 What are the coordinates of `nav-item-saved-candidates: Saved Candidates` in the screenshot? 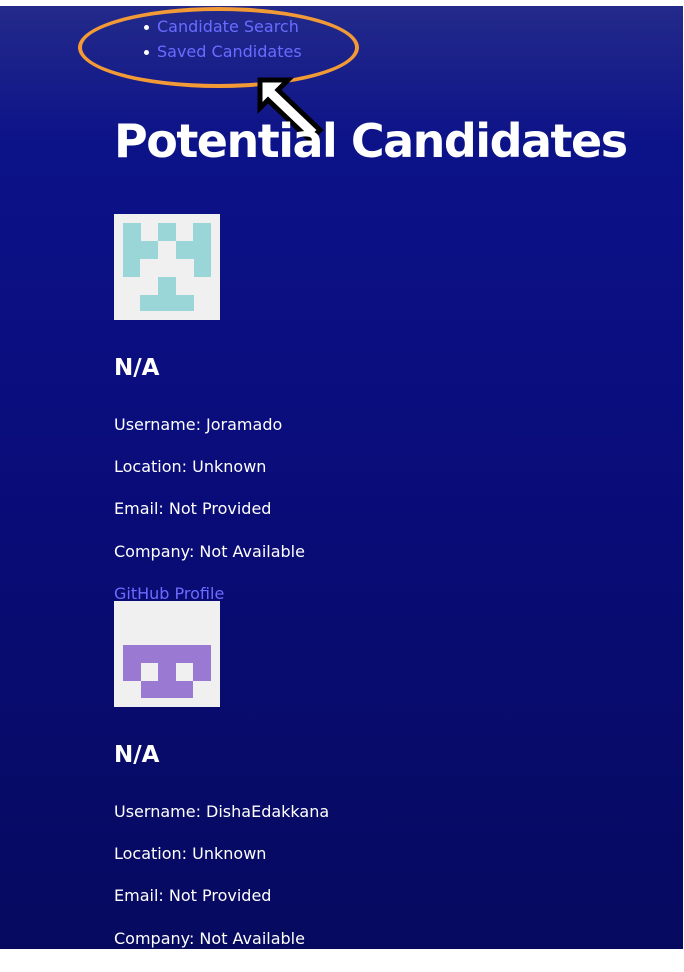 It's located at (222, 53).